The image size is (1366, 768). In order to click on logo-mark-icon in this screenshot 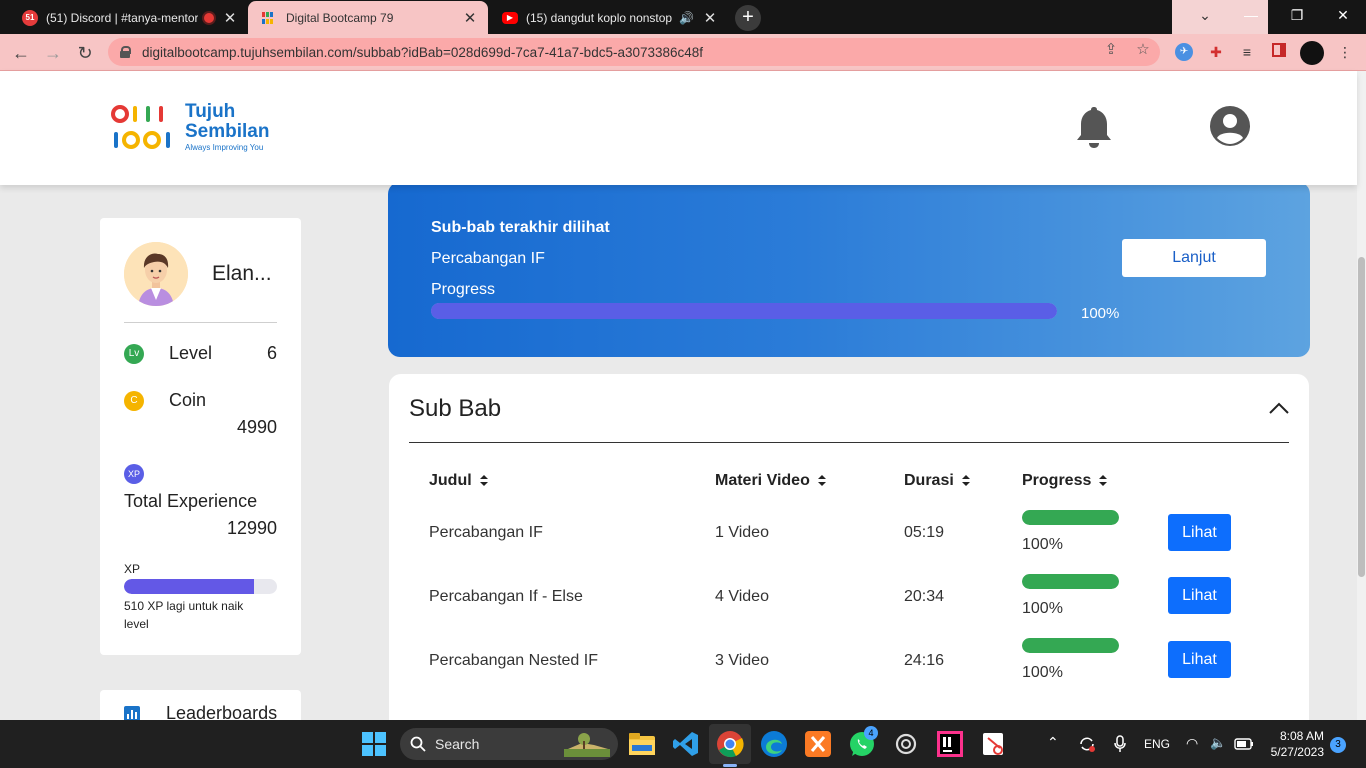, I will do `click(140, 127)`.